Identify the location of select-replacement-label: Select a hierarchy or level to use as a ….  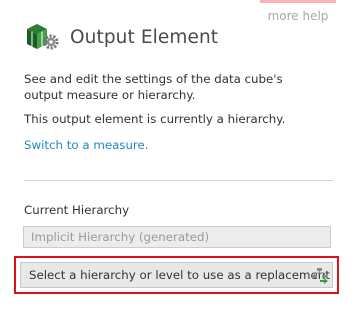
(179, 275).